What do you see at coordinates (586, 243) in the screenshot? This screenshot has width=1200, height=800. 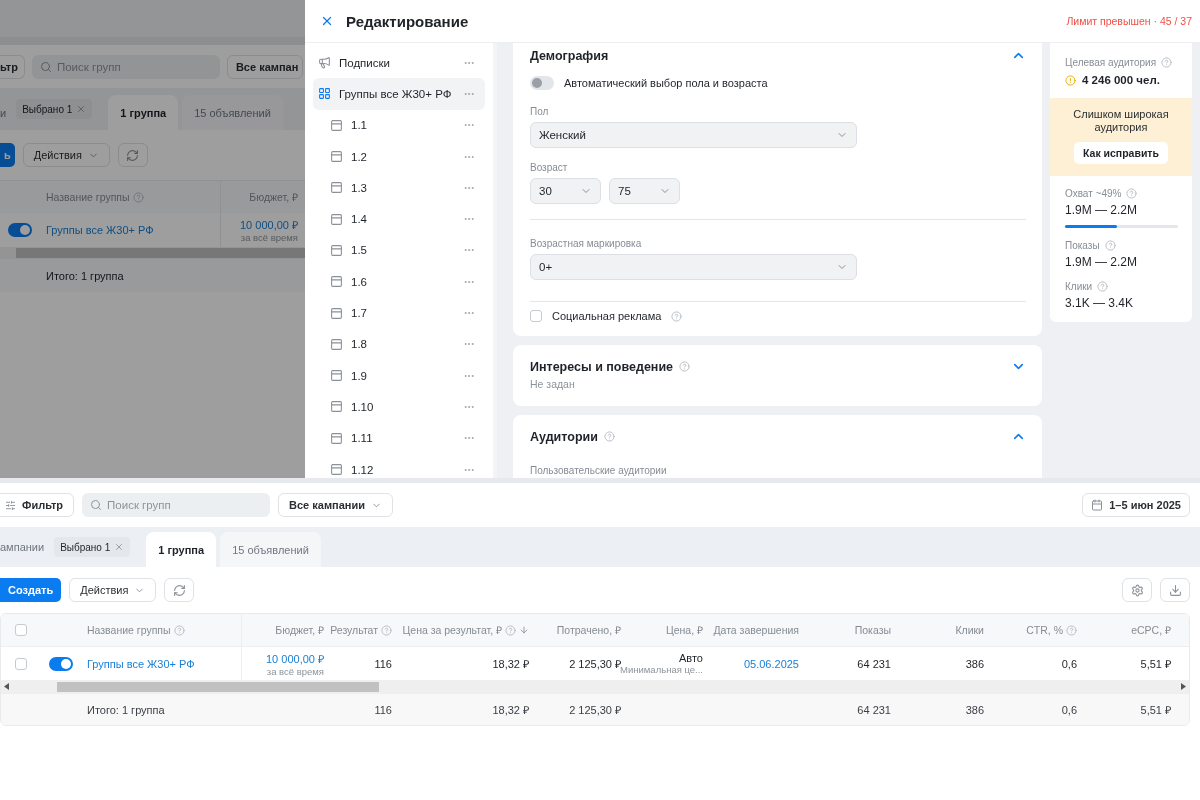 I see `field-label: Возрастная маркировка` at bounding box center [586, 243].